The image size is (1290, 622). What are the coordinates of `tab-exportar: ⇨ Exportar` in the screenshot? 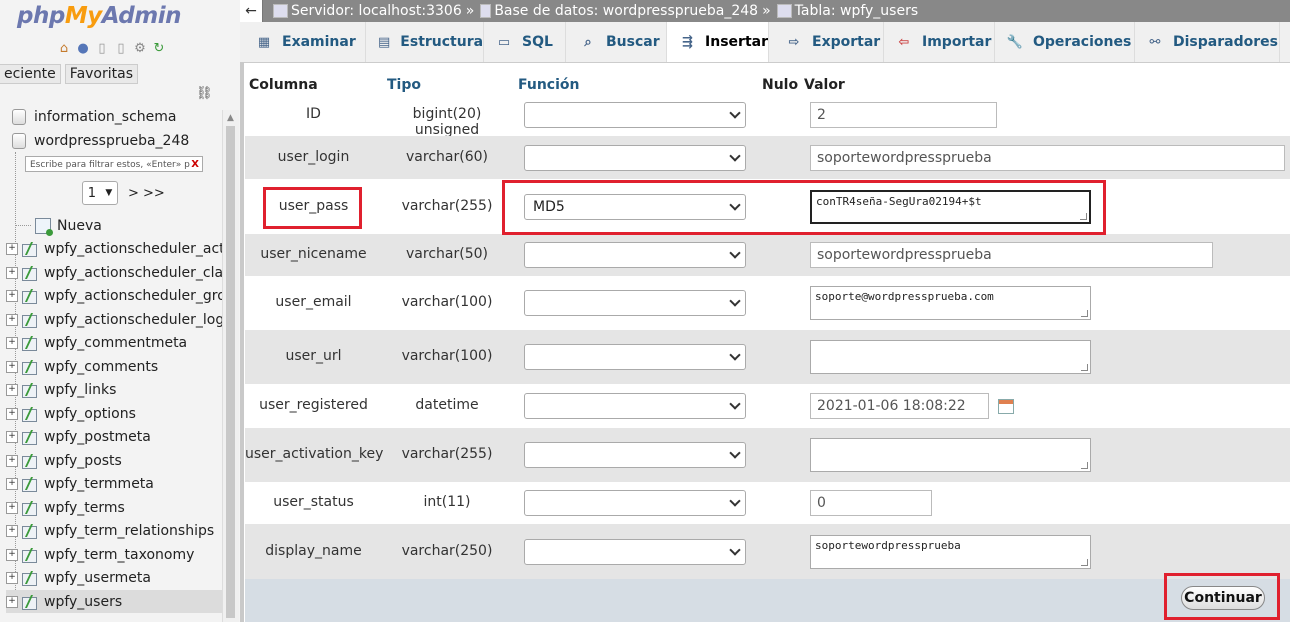 It's located at (826, 42).